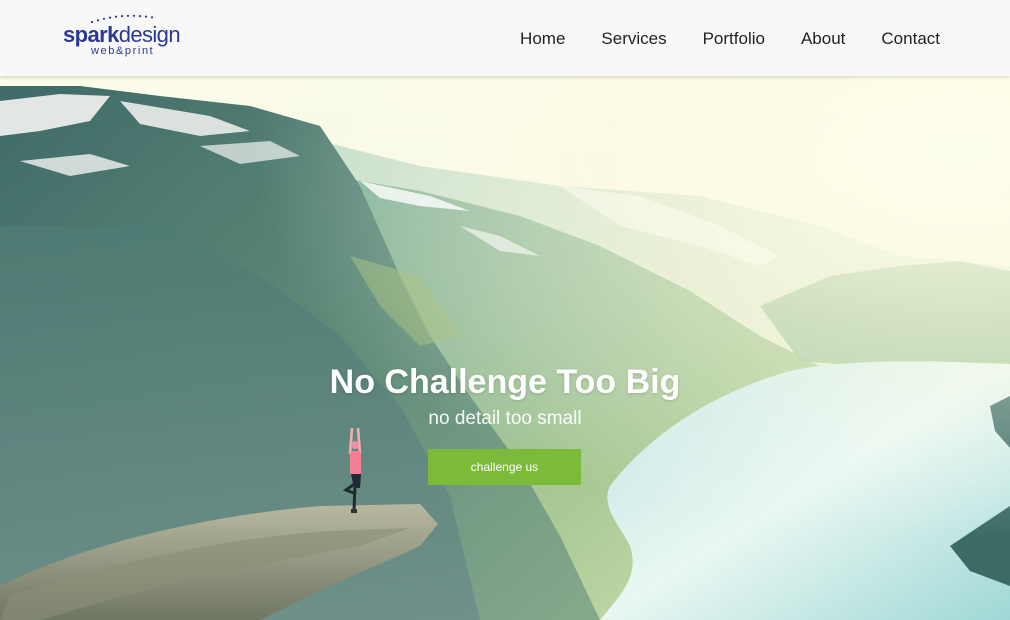 This screenshot has height=620, width=1010. Describe the element at coordinates (633, 39) in the screenshot. I see `nav-item-services: Services` at that location.